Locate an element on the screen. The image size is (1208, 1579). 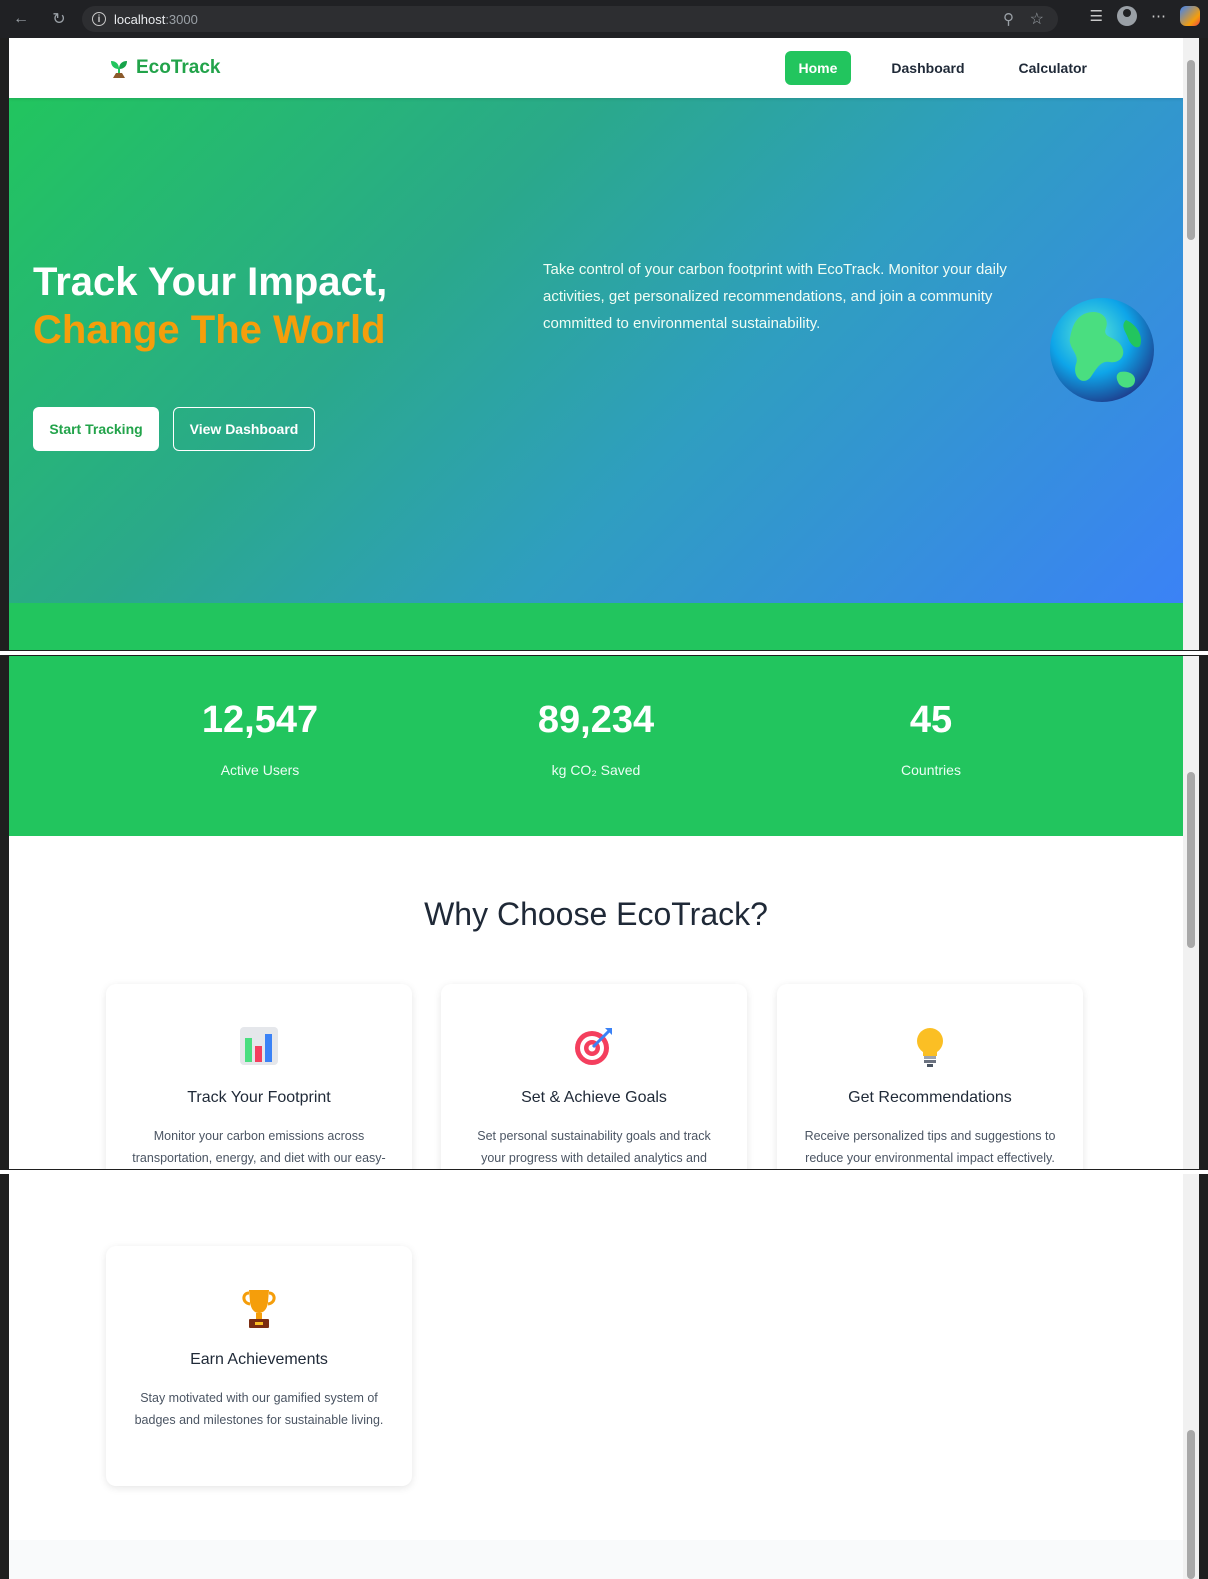
feature-title: Track Your Footprint is located at coordinates (259, 1097).